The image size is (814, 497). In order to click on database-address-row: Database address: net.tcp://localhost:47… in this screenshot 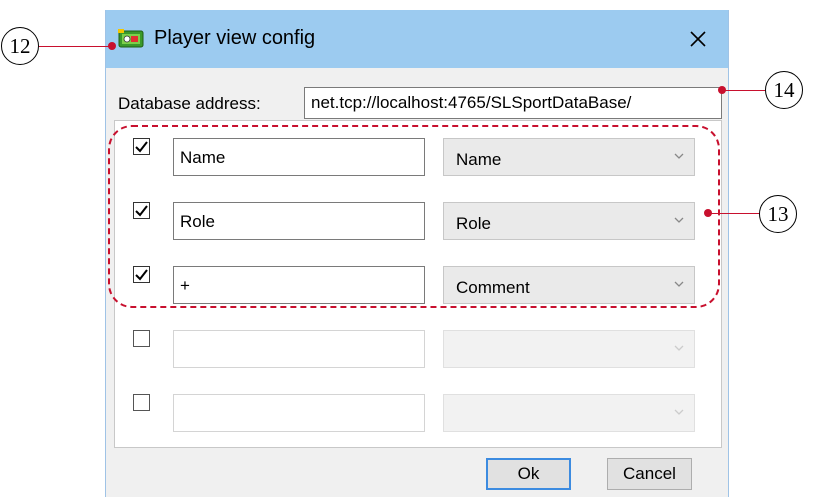, I will do `click(417, 94)`.